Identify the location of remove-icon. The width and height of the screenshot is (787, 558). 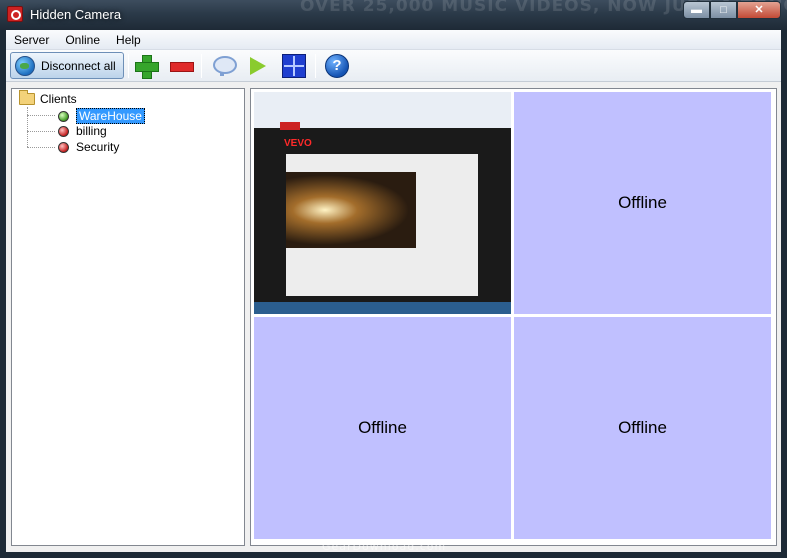
(181, 66).